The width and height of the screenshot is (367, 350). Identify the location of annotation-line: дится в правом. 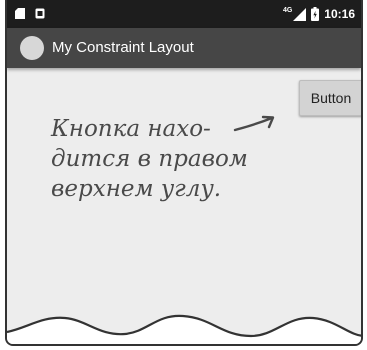
(149, 159).